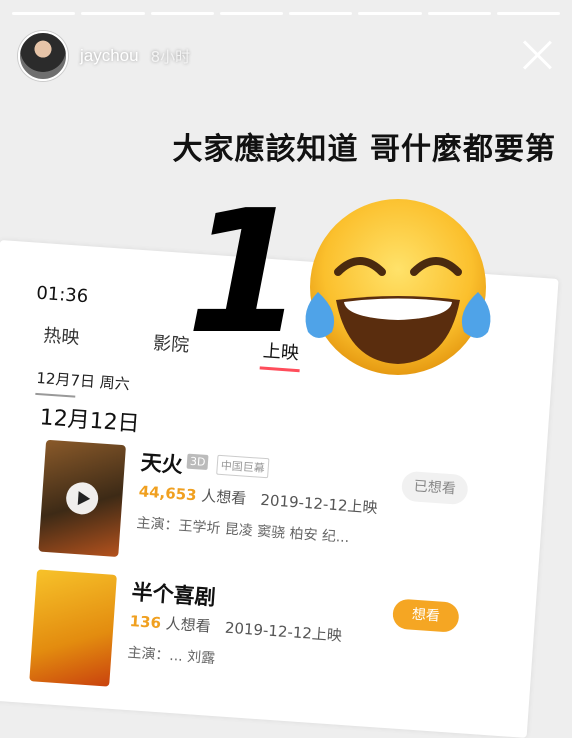  I want to click on wanted-button: 已想看, so click(434, 488).